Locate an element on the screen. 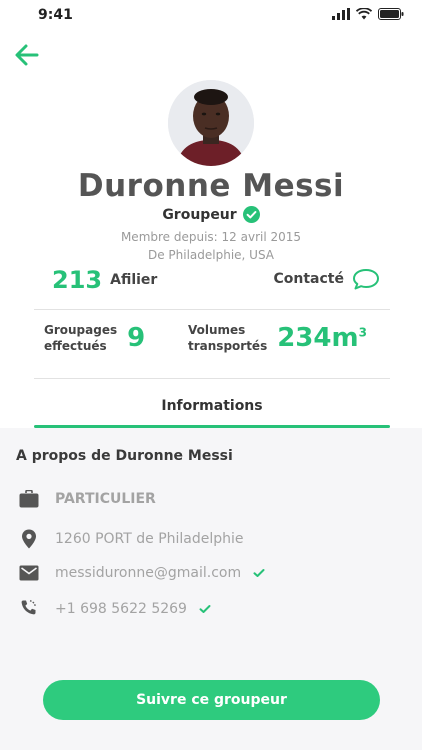  affiliates-label: Afilier is located at coordinates (134, 280).